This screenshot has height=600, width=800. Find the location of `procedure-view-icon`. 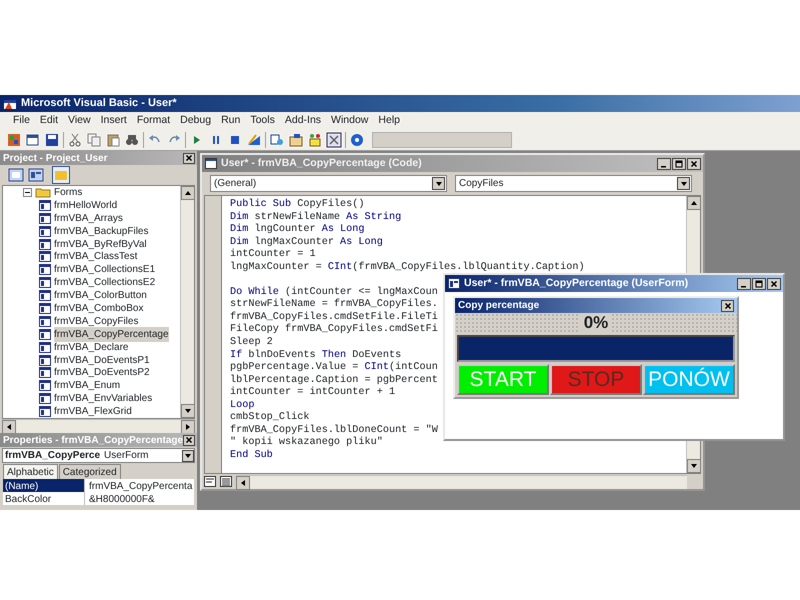

procedure-view-icon is located at coordinates (210, 481).